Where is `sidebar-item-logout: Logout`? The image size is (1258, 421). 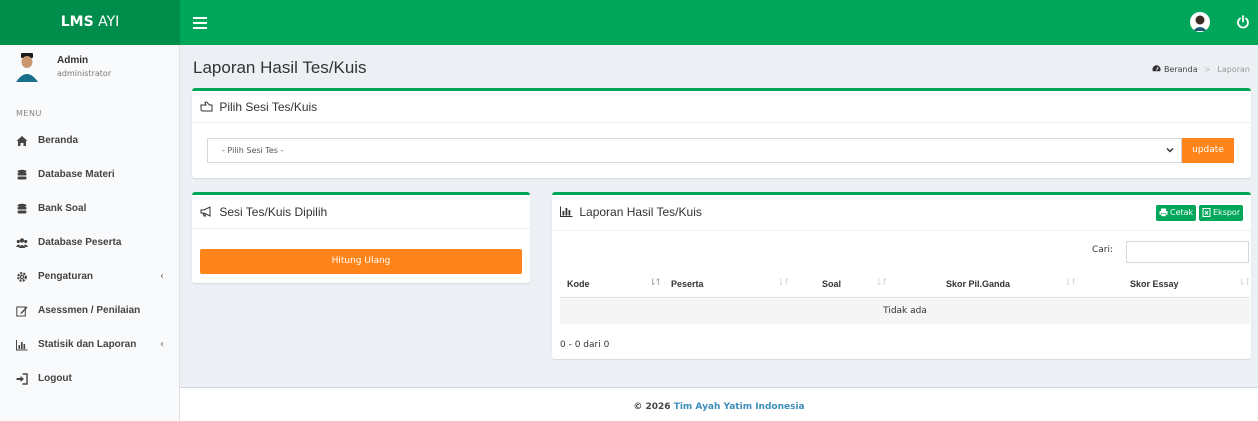 sidebar-item-logout: Logout is located at coordinates (90, 379).